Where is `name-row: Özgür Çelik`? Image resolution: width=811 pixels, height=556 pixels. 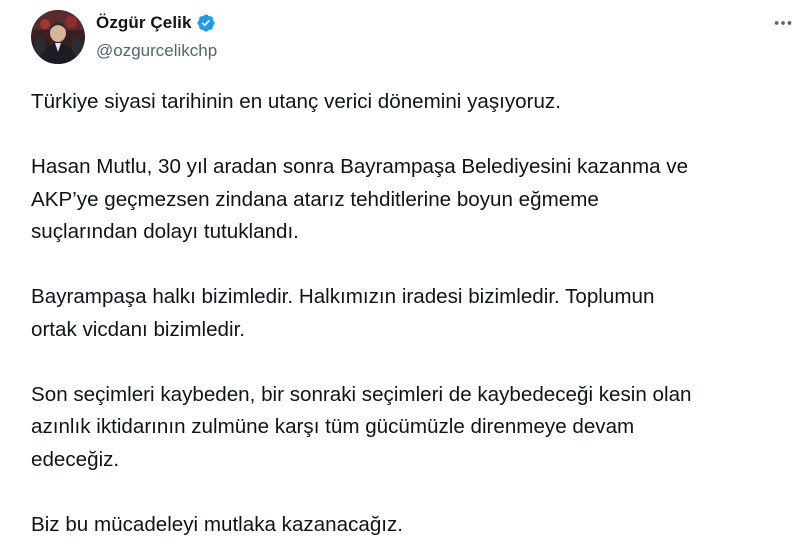
name-row: Özgür Çelik is located at coordinates (156, 23).